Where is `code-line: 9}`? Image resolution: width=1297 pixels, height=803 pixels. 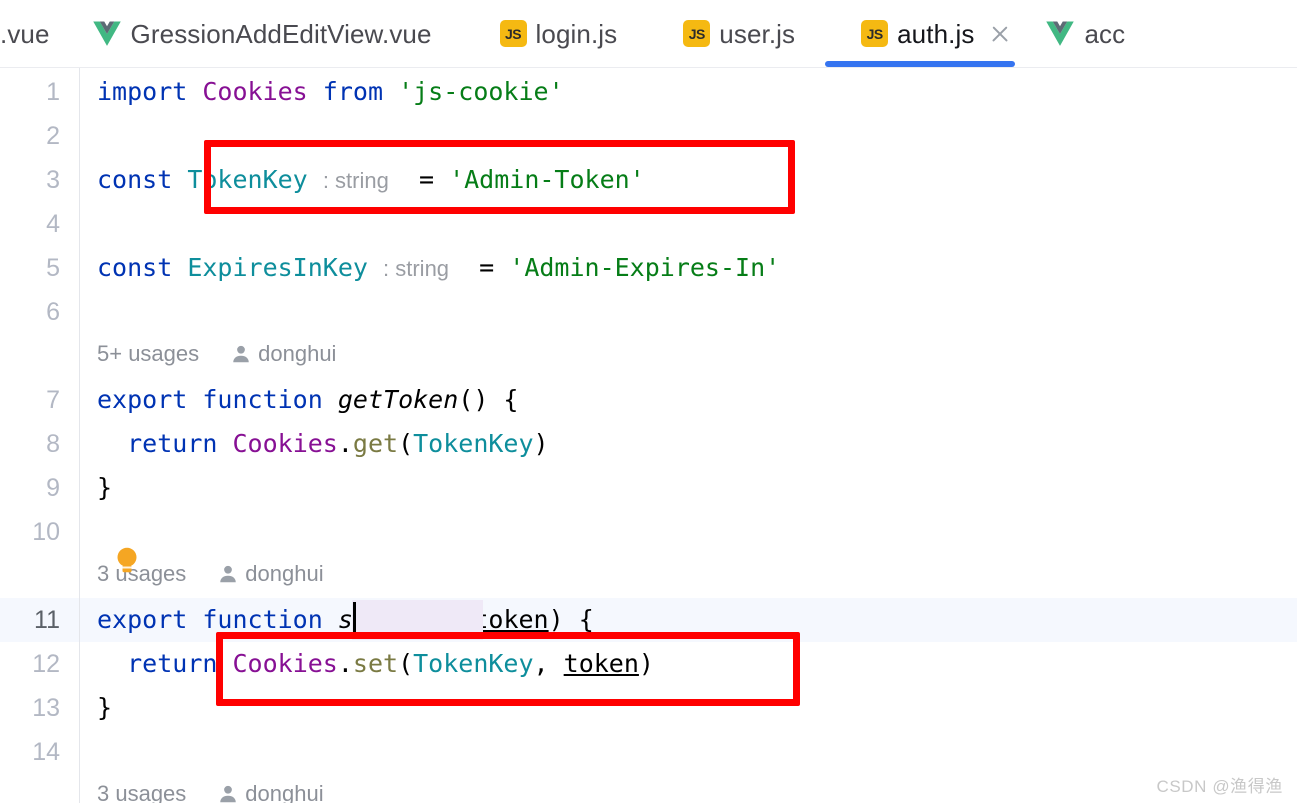
code-line: 9} is located at coordinates (648, 488).